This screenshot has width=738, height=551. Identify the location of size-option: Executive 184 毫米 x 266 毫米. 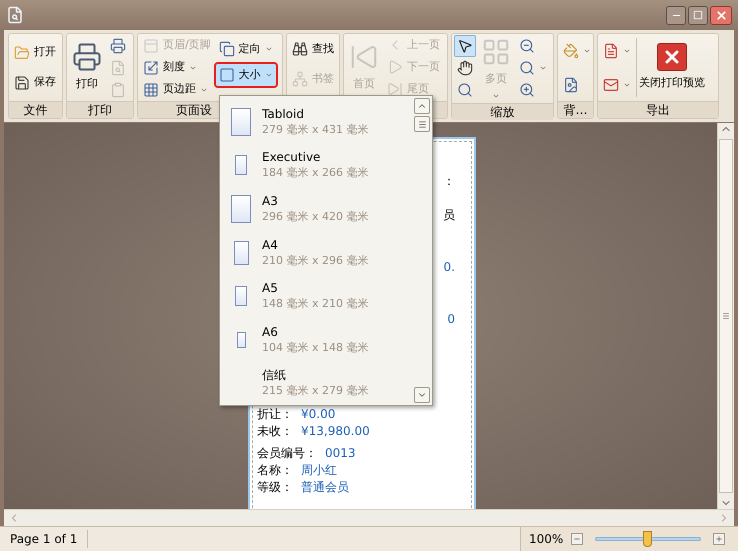
(316, 166).